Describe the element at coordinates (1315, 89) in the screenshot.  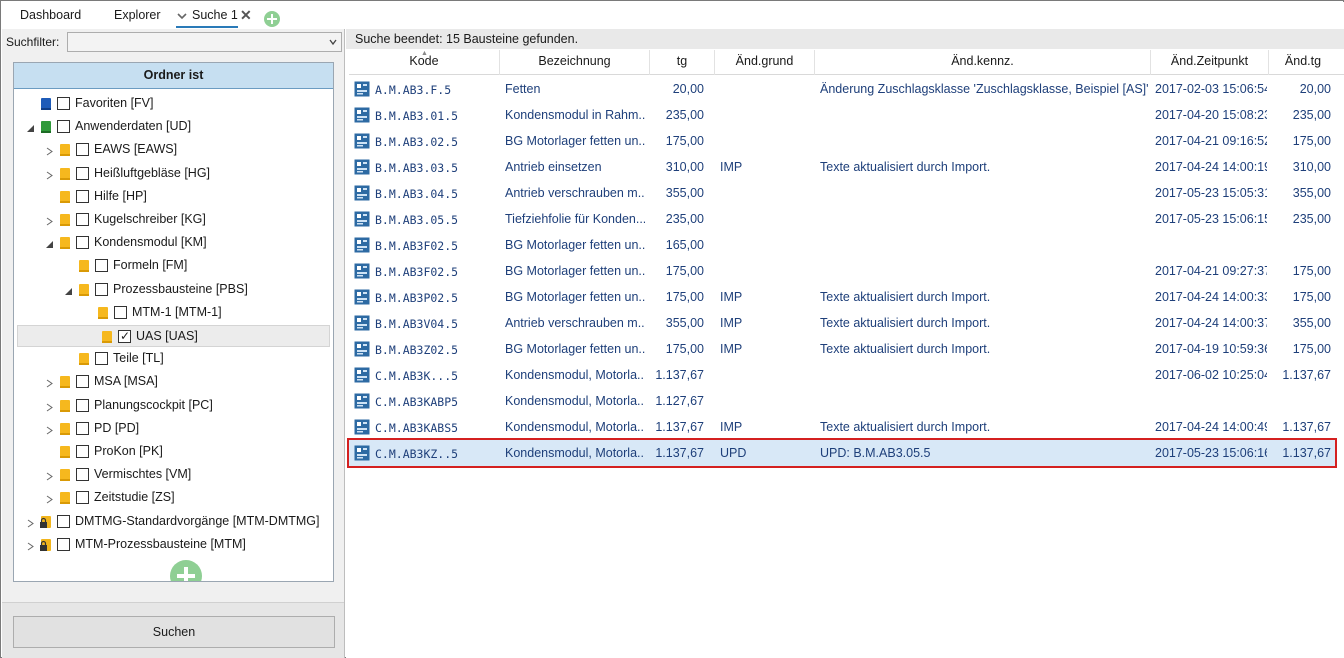
I see `cell-aendtg: 20,00` at that location.